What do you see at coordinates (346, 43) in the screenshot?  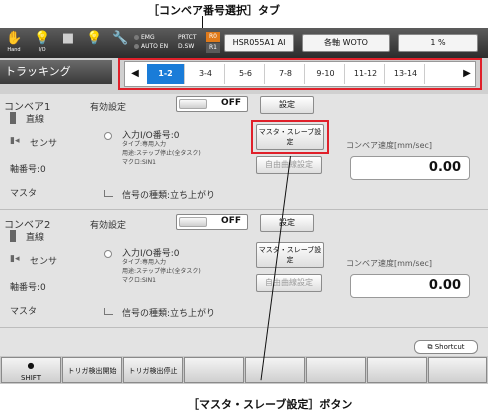 I see `axis-mode-box: 各軸 WOTO` at bounding box center [346, 43].